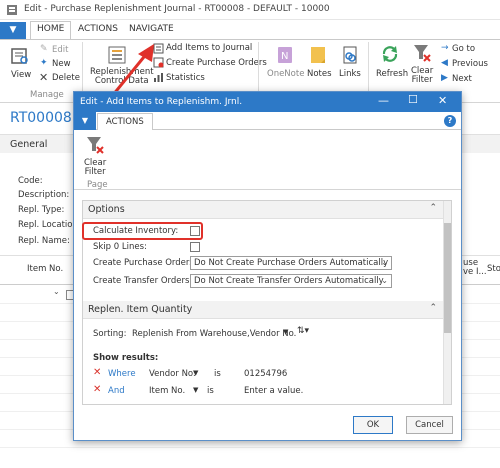  What do you see at coordinates (30, 181) in the screenshot?
I see `code-label: Code:` at bounding box center [30, 181].